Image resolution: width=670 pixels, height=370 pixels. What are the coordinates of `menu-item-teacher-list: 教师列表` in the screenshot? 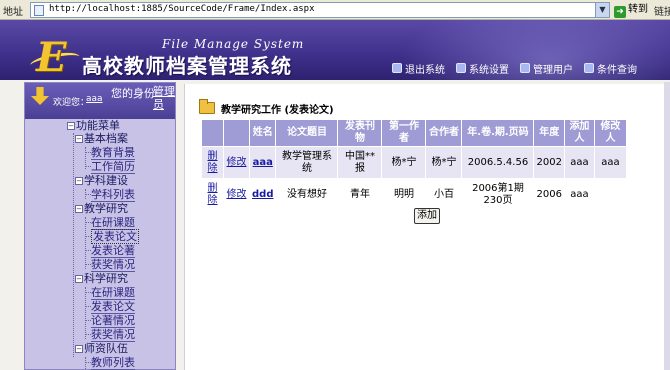 It's located at (110, 363).